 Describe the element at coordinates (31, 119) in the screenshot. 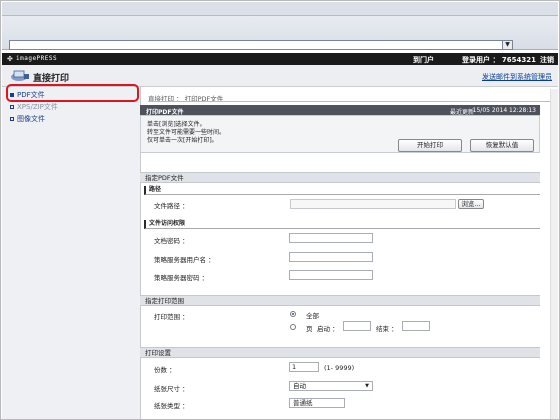

I see `sidebar-item-label: 图像文件` at that location.